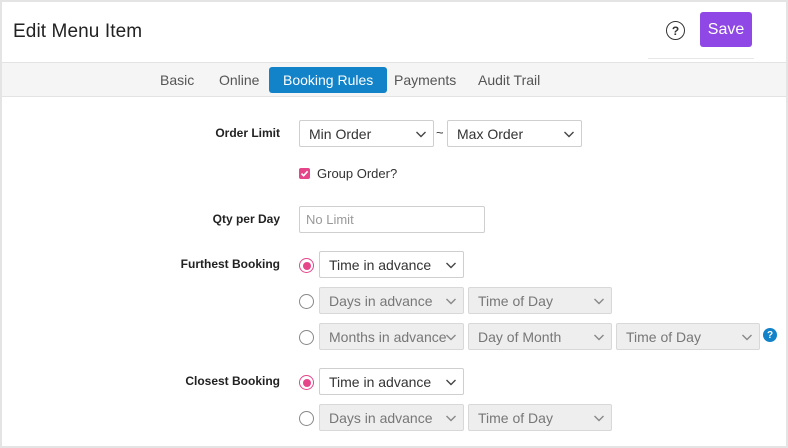 The image size is (788, 448). I want to click on closest-time-of-day-select: Time of Day, so click(540, 417).